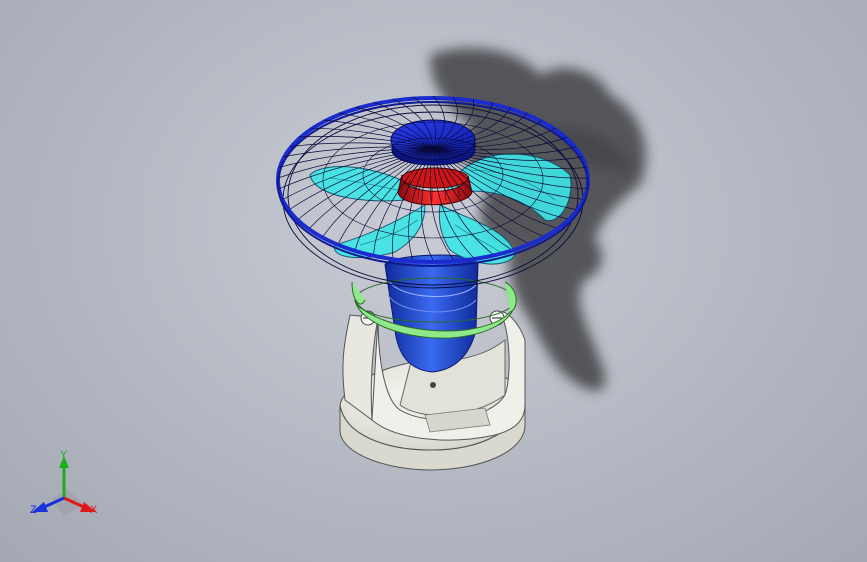 This screenshot has width=867, height=562. I want to click on mount-hole, so click(433, 385).